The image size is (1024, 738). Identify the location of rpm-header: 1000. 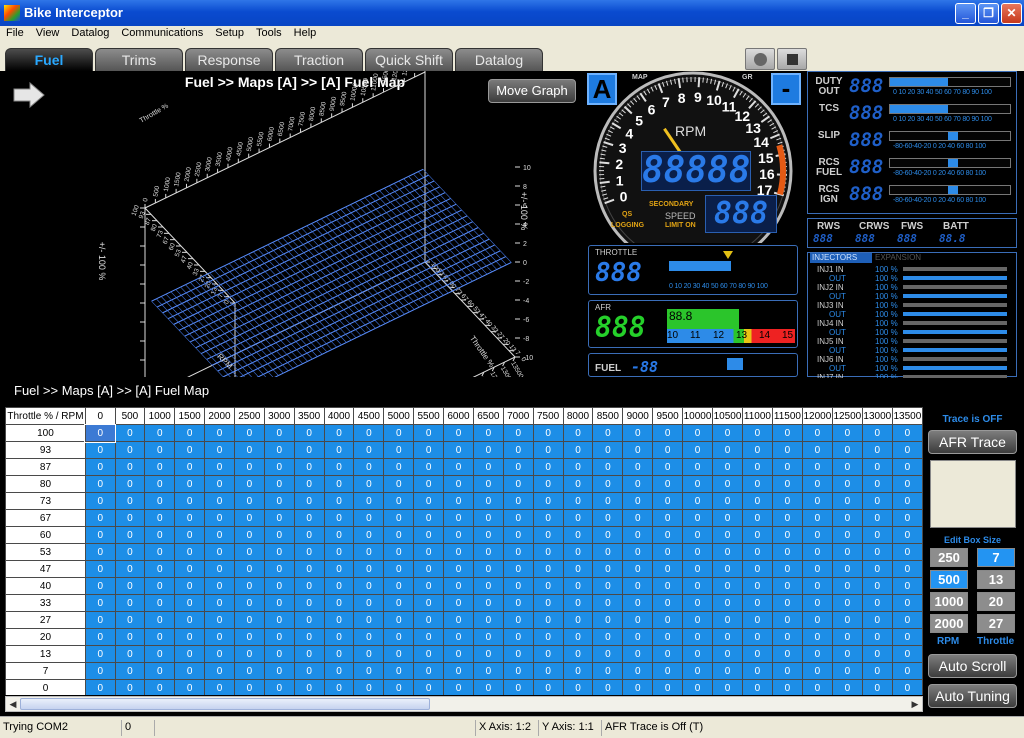
(160, 416).